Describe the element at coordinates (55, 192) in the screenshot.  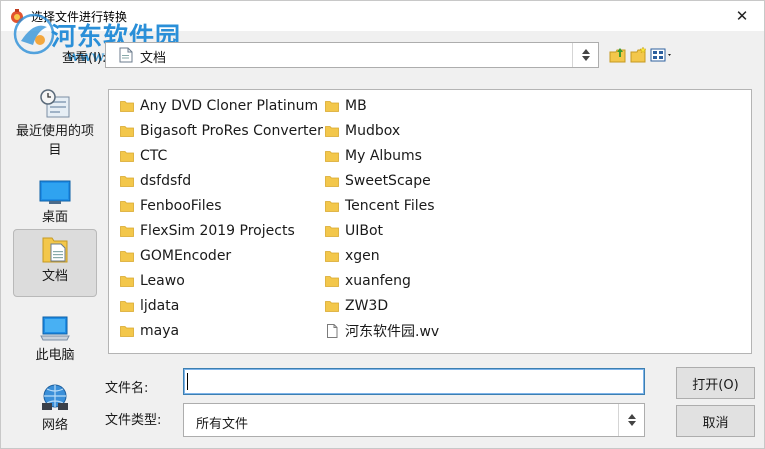
I see `desktop-icon` at that location.